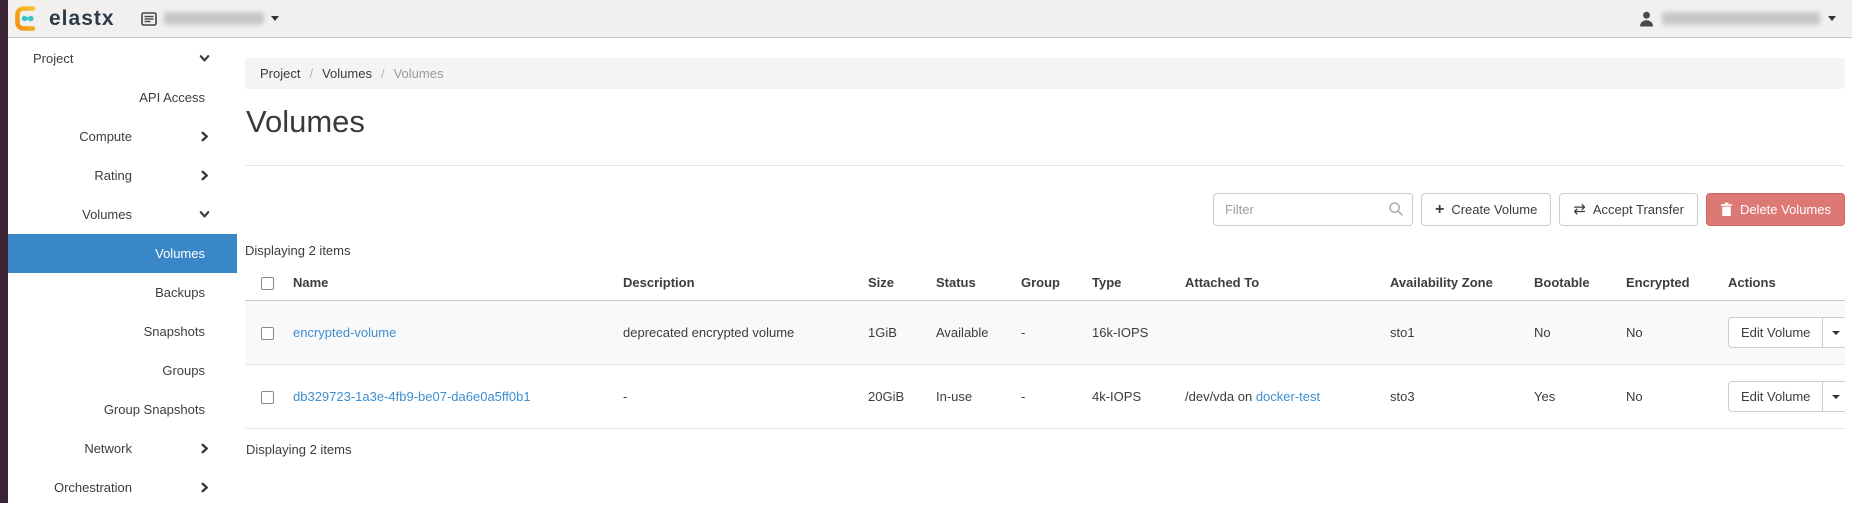  What do you see at coordinates (213, 18) in the screenshot?
I see `redacted-project-name` at bounding box center [213, 18].